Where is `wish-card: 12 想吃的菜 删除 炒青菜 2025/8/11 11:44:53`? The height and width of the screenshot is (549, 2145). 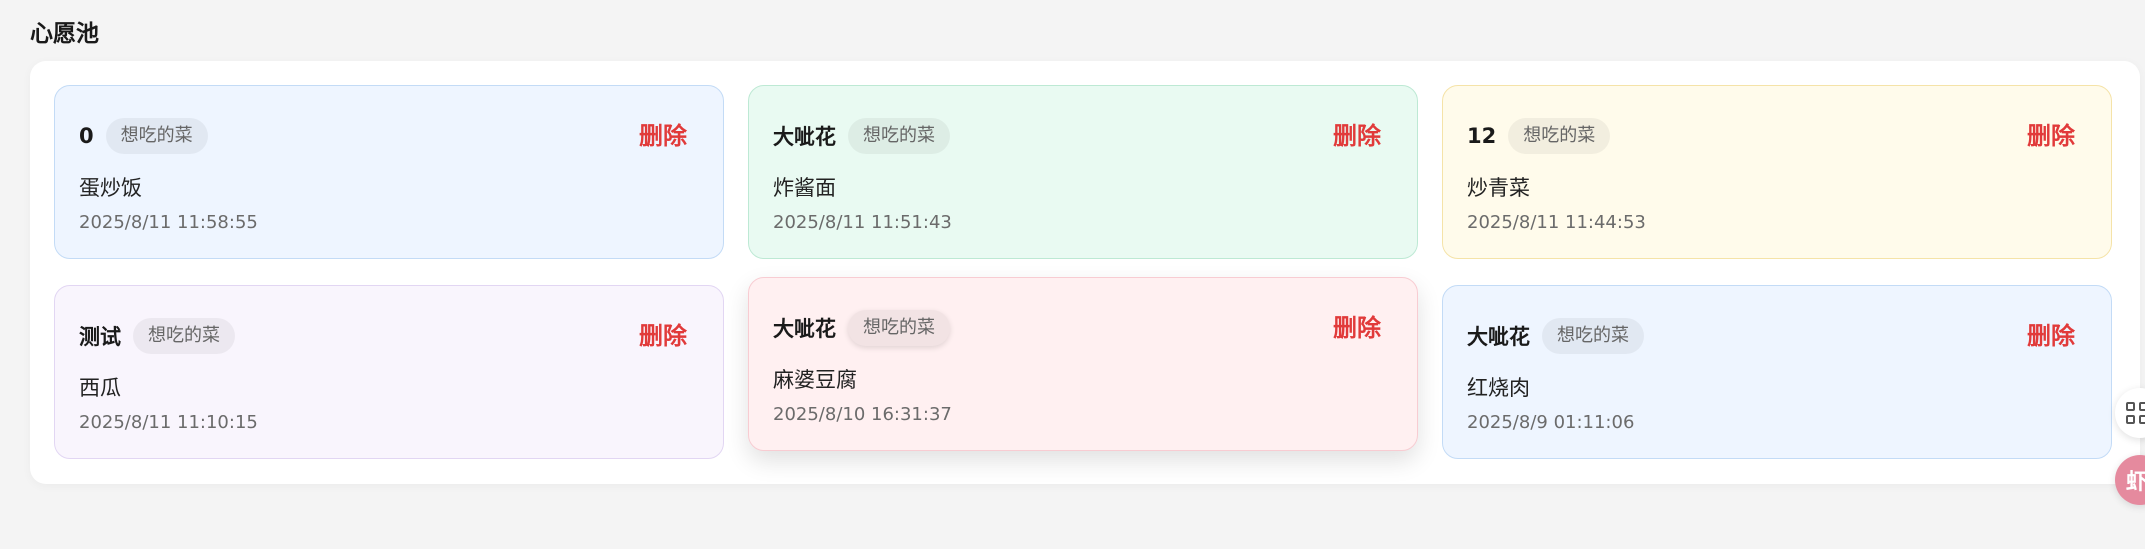 wish-card: 12 想吃的菜 删除 炒青菜 2025/8/11 11:44:53 is located at coordinates (1777, 172).